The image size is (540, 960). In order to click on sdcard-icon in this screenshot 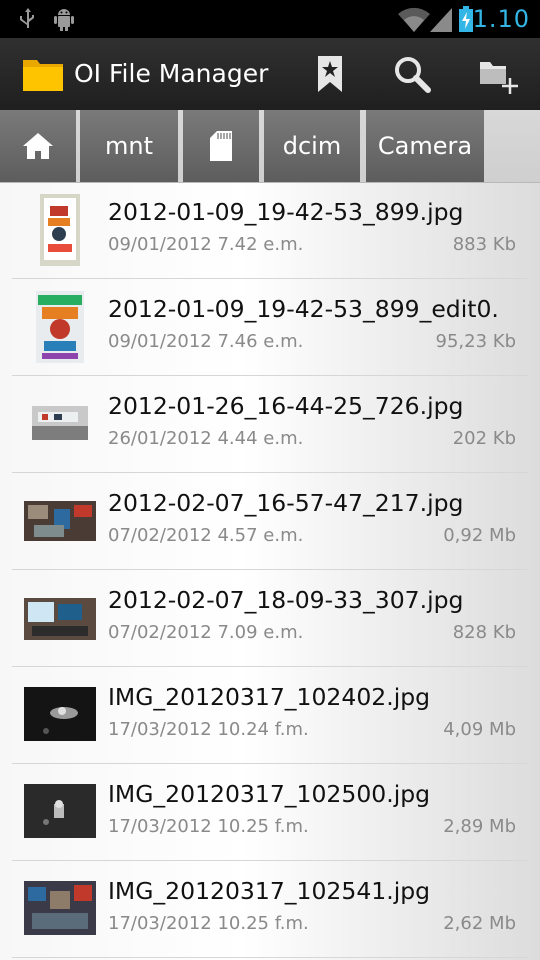, I will do `click(221, 146)`.